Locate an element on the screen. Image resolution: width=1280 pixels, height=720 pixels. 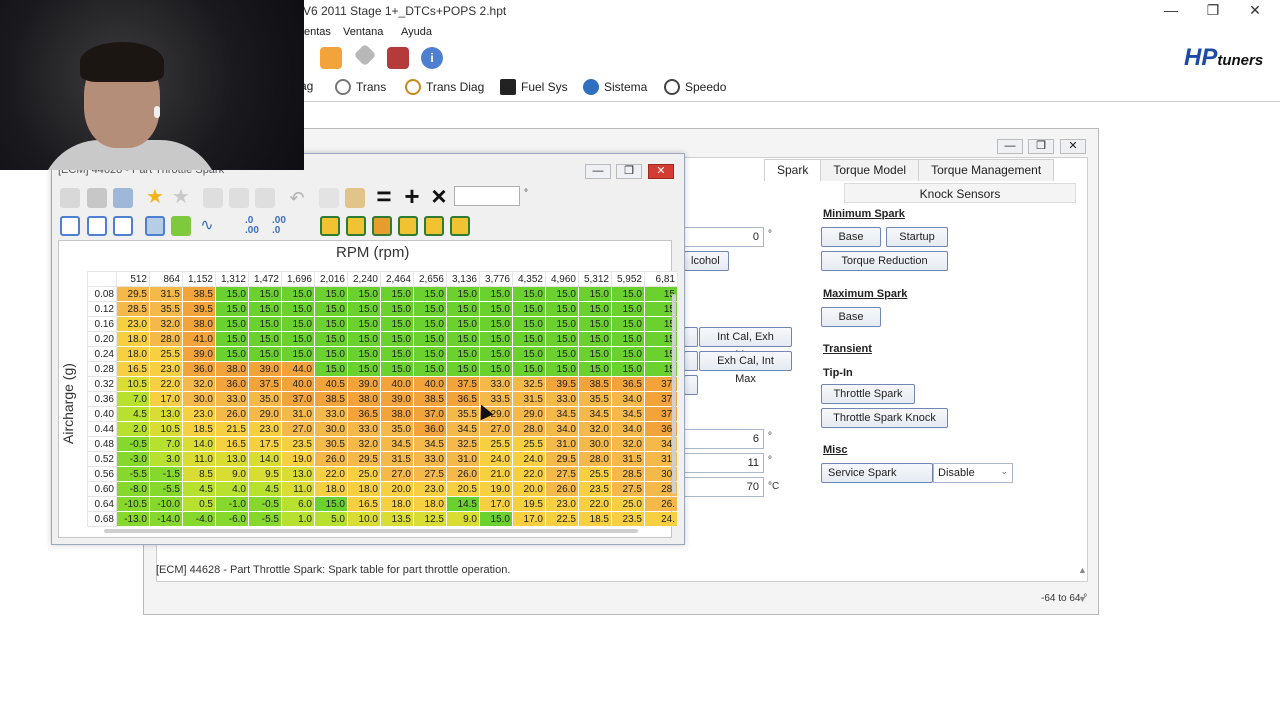
table-cell: 32.5 is located at coordinates (529, 384).